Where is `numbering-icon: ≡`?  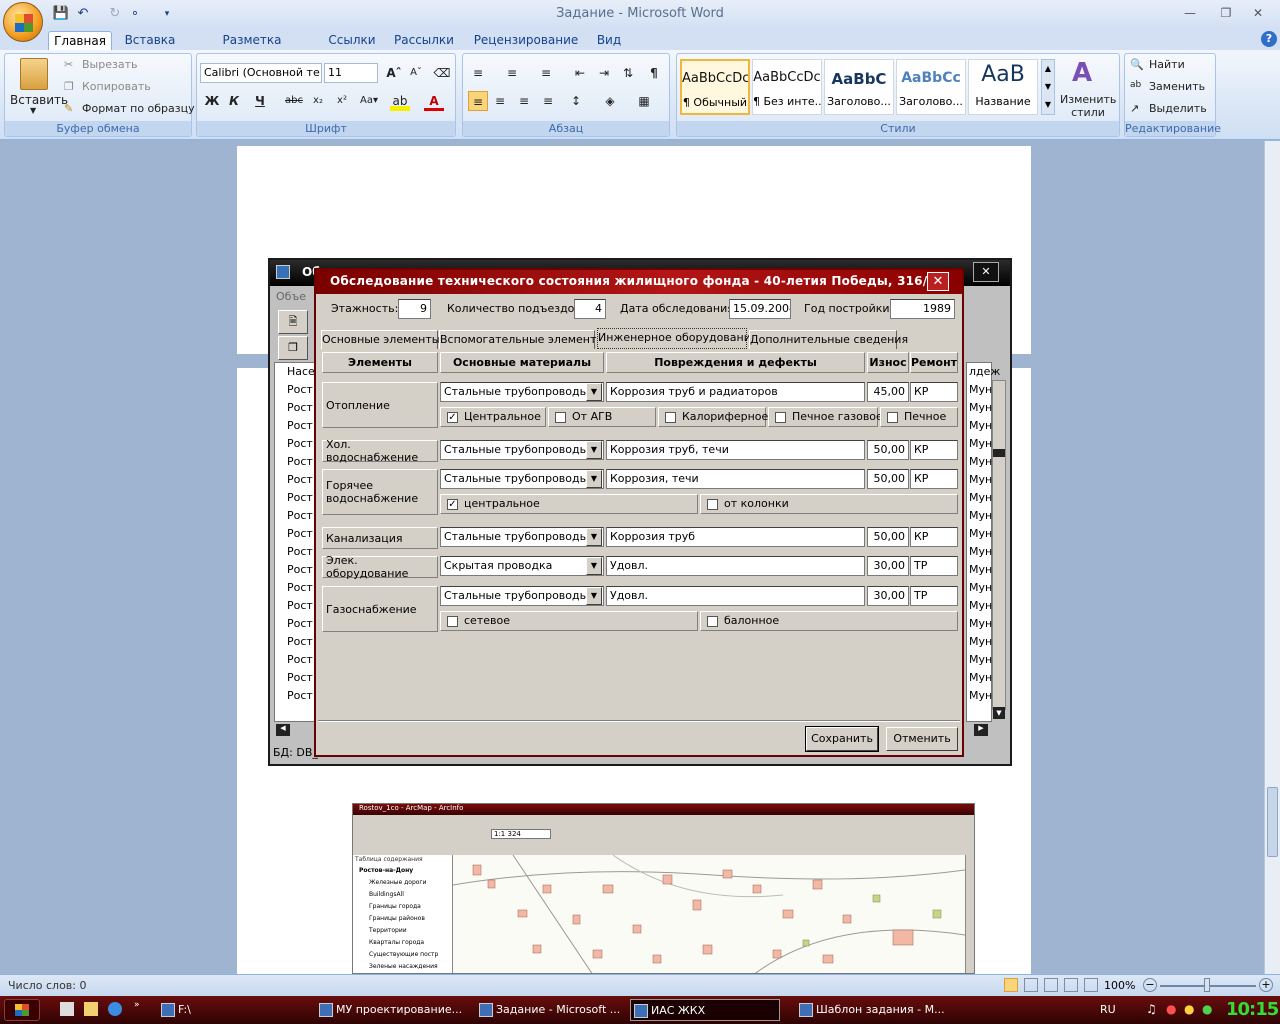 numbering-icon: ≡ is located at coordinates (512, 73).